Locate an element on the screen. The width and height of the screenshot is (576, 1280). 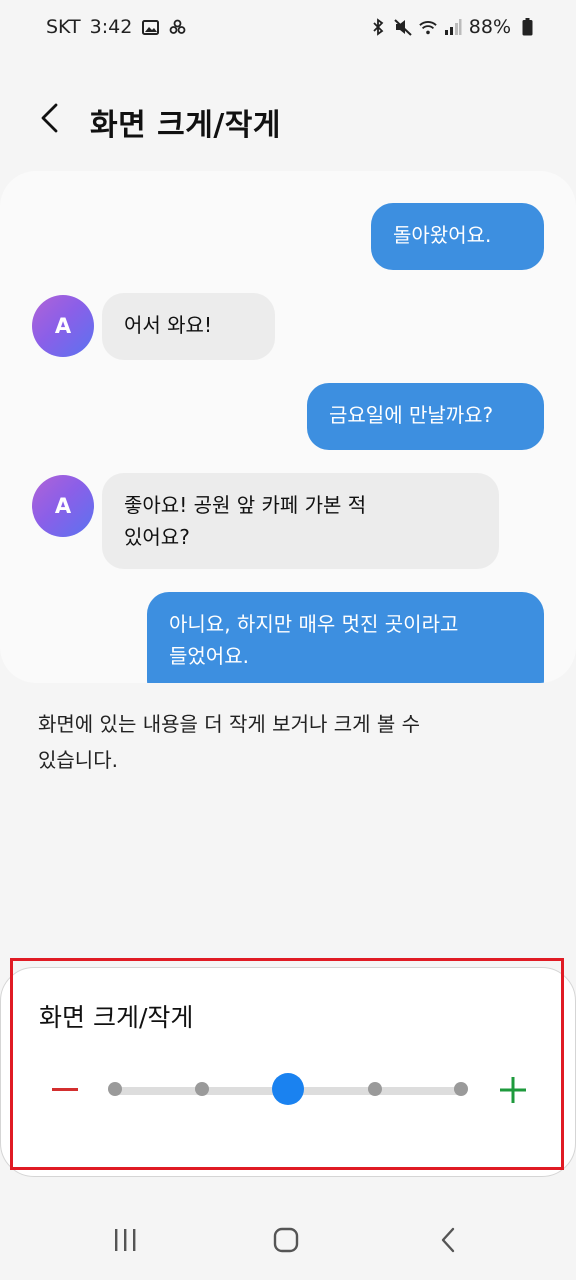
panel-title: 화면 크게/작게 is located at coordinates (116, 1017).